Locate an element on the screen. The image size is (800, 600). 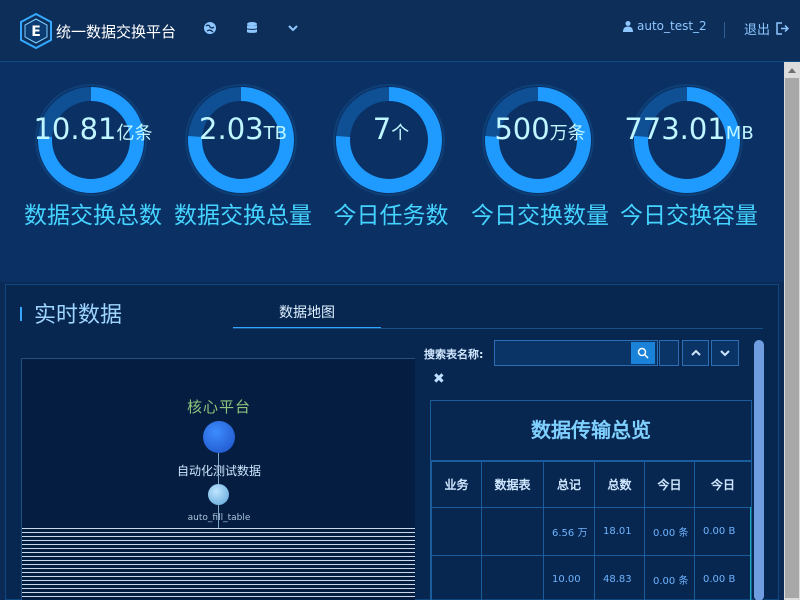
stat-label: 今日交换容量 is located at coordinates (689, 216).